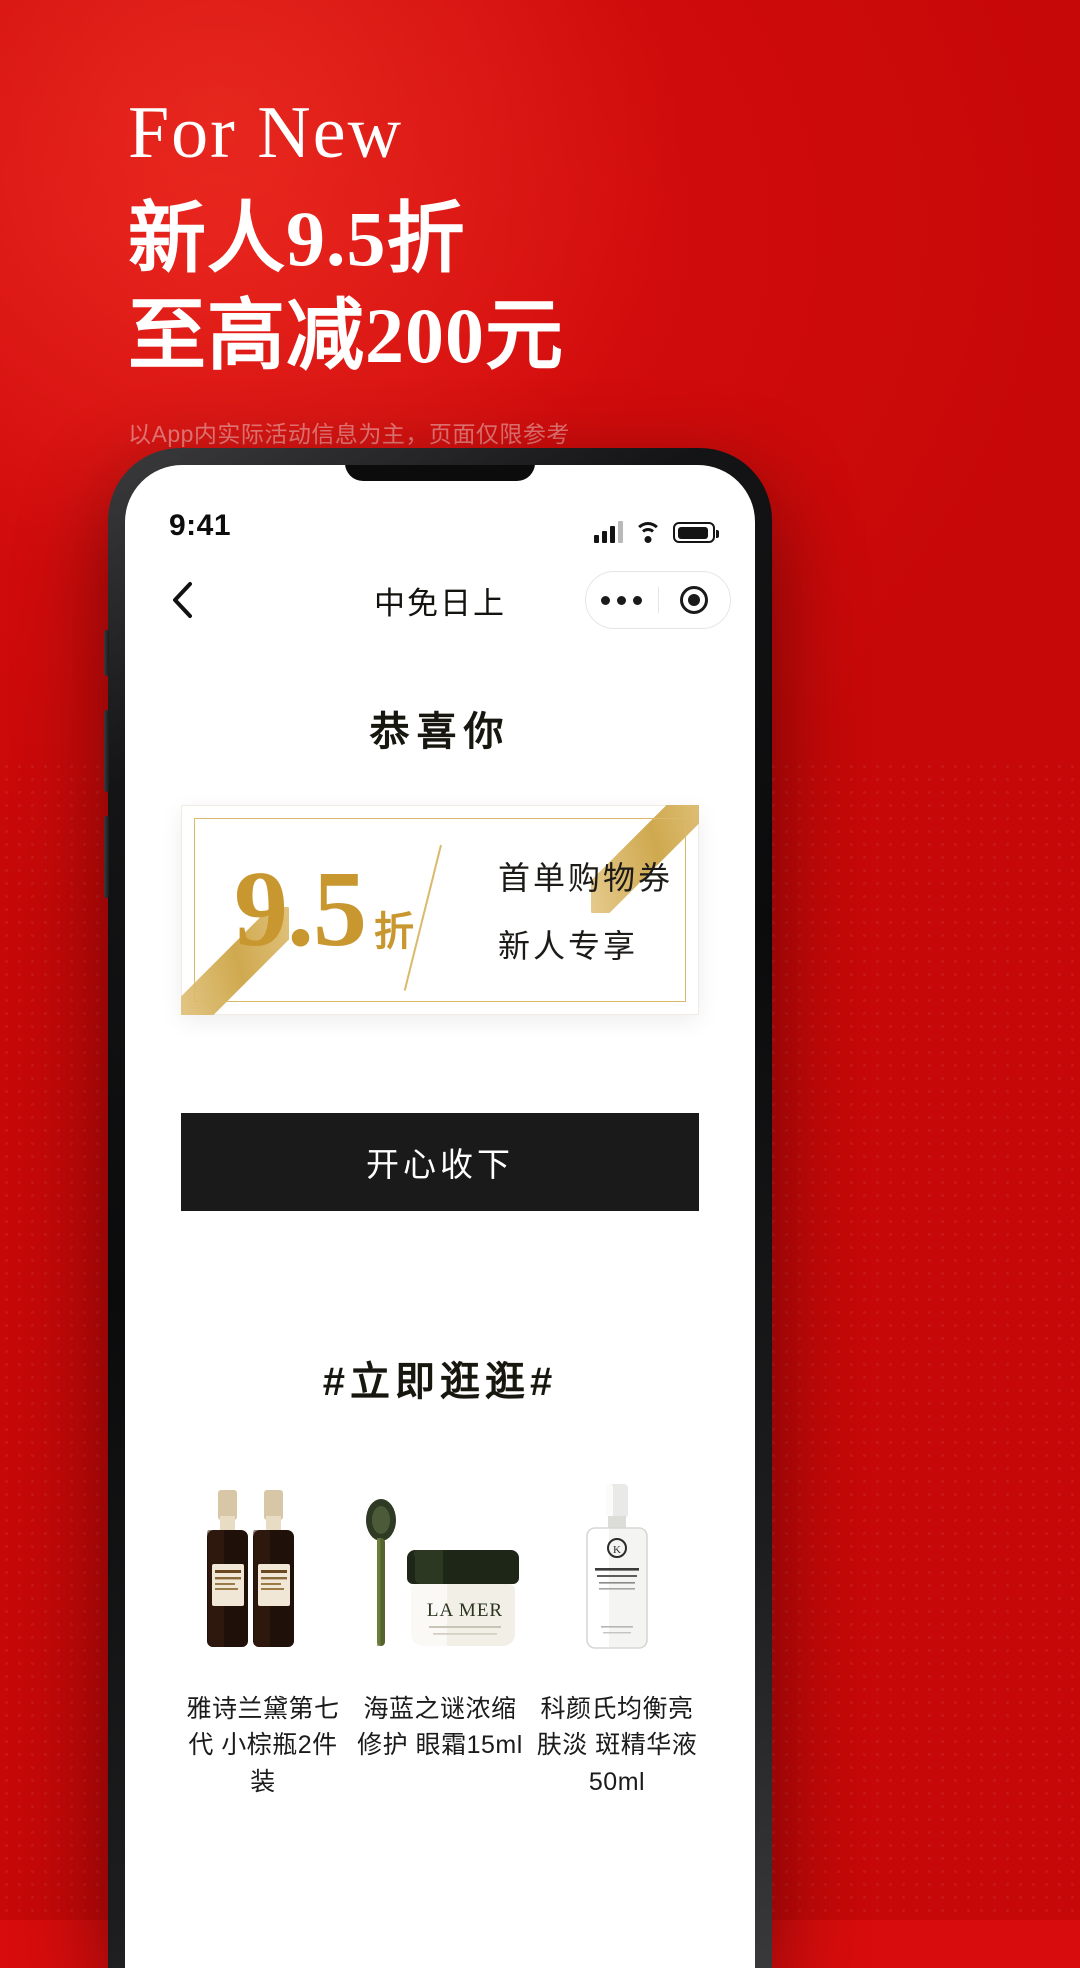  What do you see at coordinates (586, 878) in the screenshot?
I see `coupon-title-line: 首单购物券` at bounding box center [586, 878].